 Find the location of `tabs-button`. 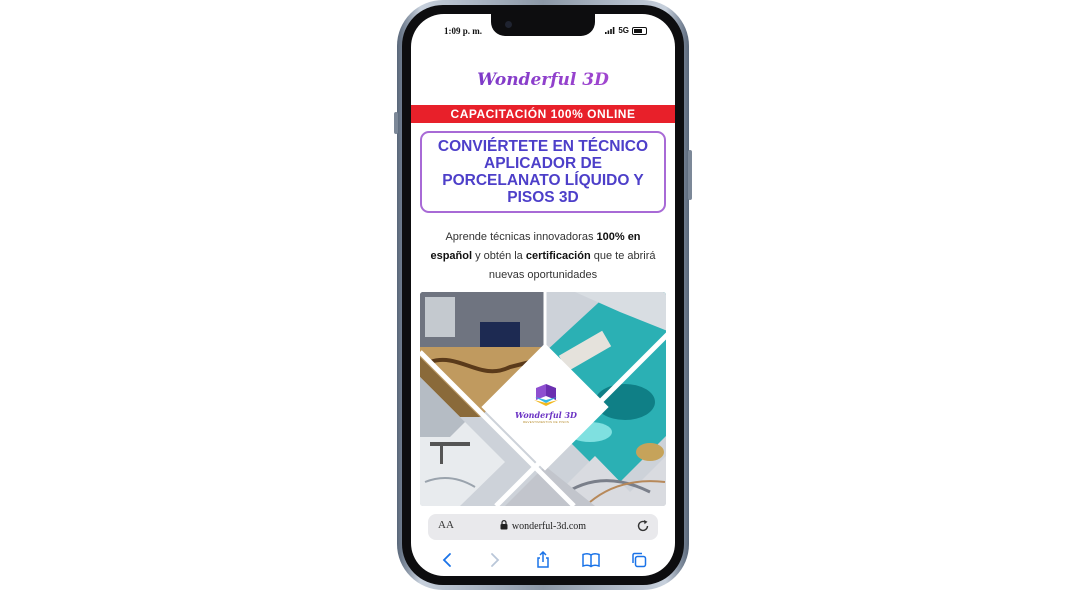

tabs-button is located at coordinates (639, 560).